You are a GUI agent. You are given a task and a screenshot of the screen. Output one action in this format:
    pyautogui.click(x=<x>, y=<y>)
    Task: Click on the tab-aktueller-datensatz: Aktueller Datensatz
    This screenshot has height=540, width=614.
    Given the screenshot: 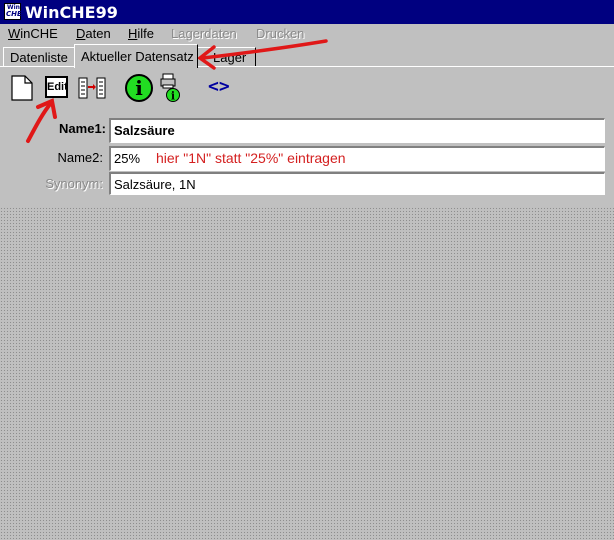 What is the action you would take?
    pyautogui.click(x=136, y=56)
    